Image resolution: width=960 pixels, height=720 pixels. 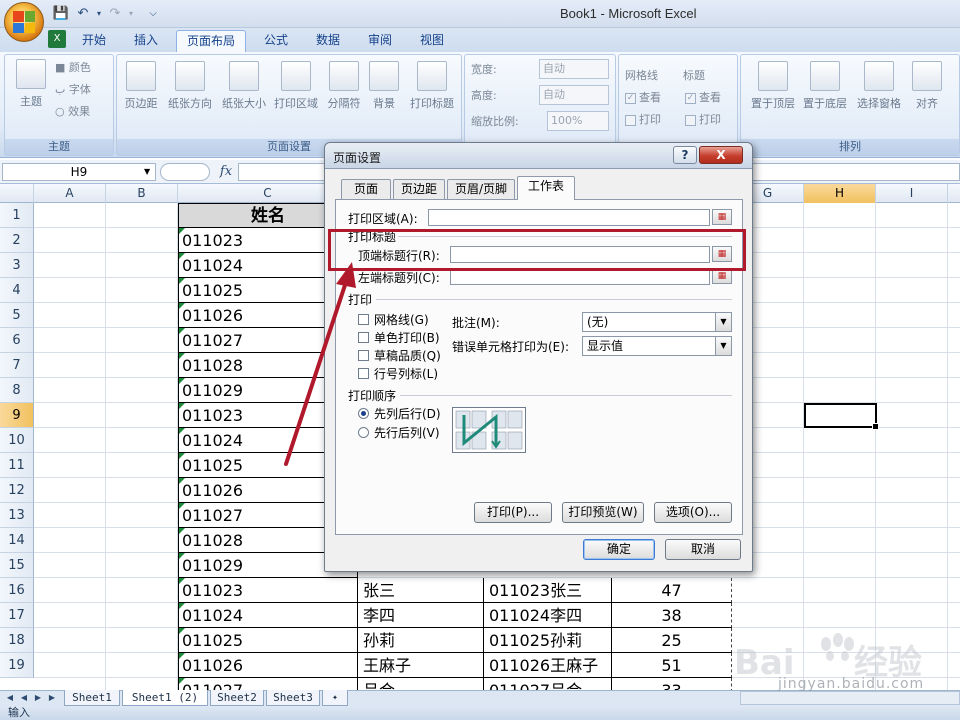 I want to click on headings-checkbox, so click(x=363, y=373).